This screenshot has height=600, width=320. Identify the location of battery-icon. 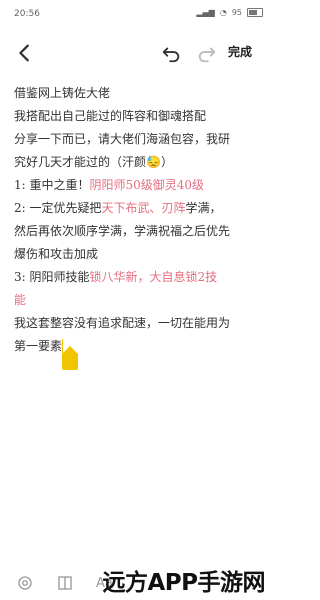
(255, 12).